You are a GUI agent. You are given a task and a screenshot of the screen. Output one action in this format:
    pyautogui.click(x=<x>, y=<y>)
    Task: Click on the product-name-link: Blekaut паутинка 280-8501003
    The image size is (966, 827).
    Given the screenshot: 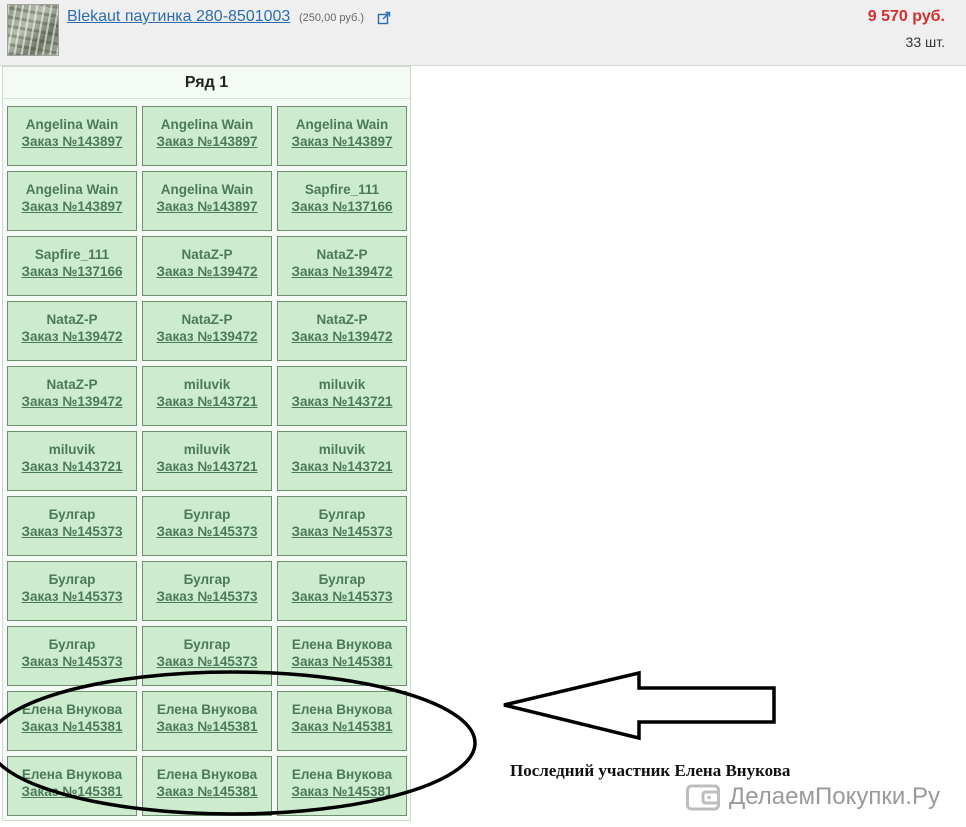 What is the action you would take?
    pyautogui.click(x=178, y=17)
    